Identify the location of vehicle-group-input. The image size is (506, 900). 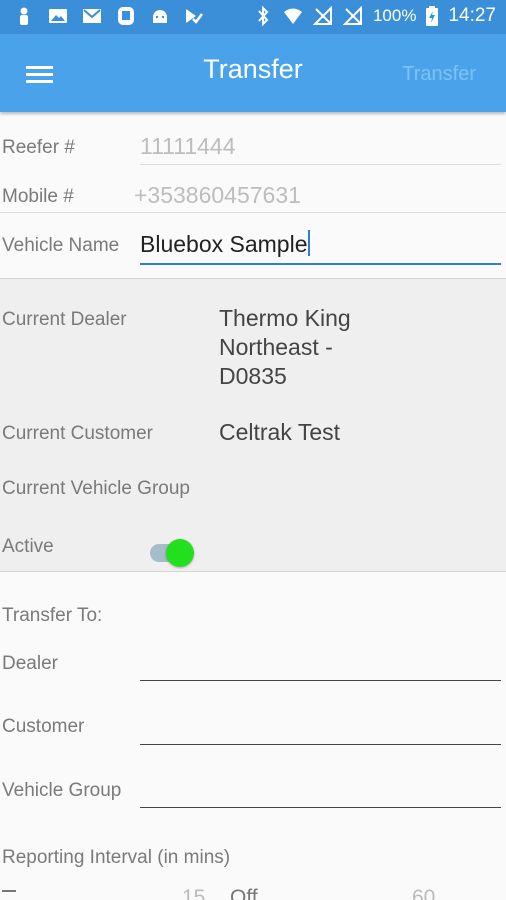
(320, 787).